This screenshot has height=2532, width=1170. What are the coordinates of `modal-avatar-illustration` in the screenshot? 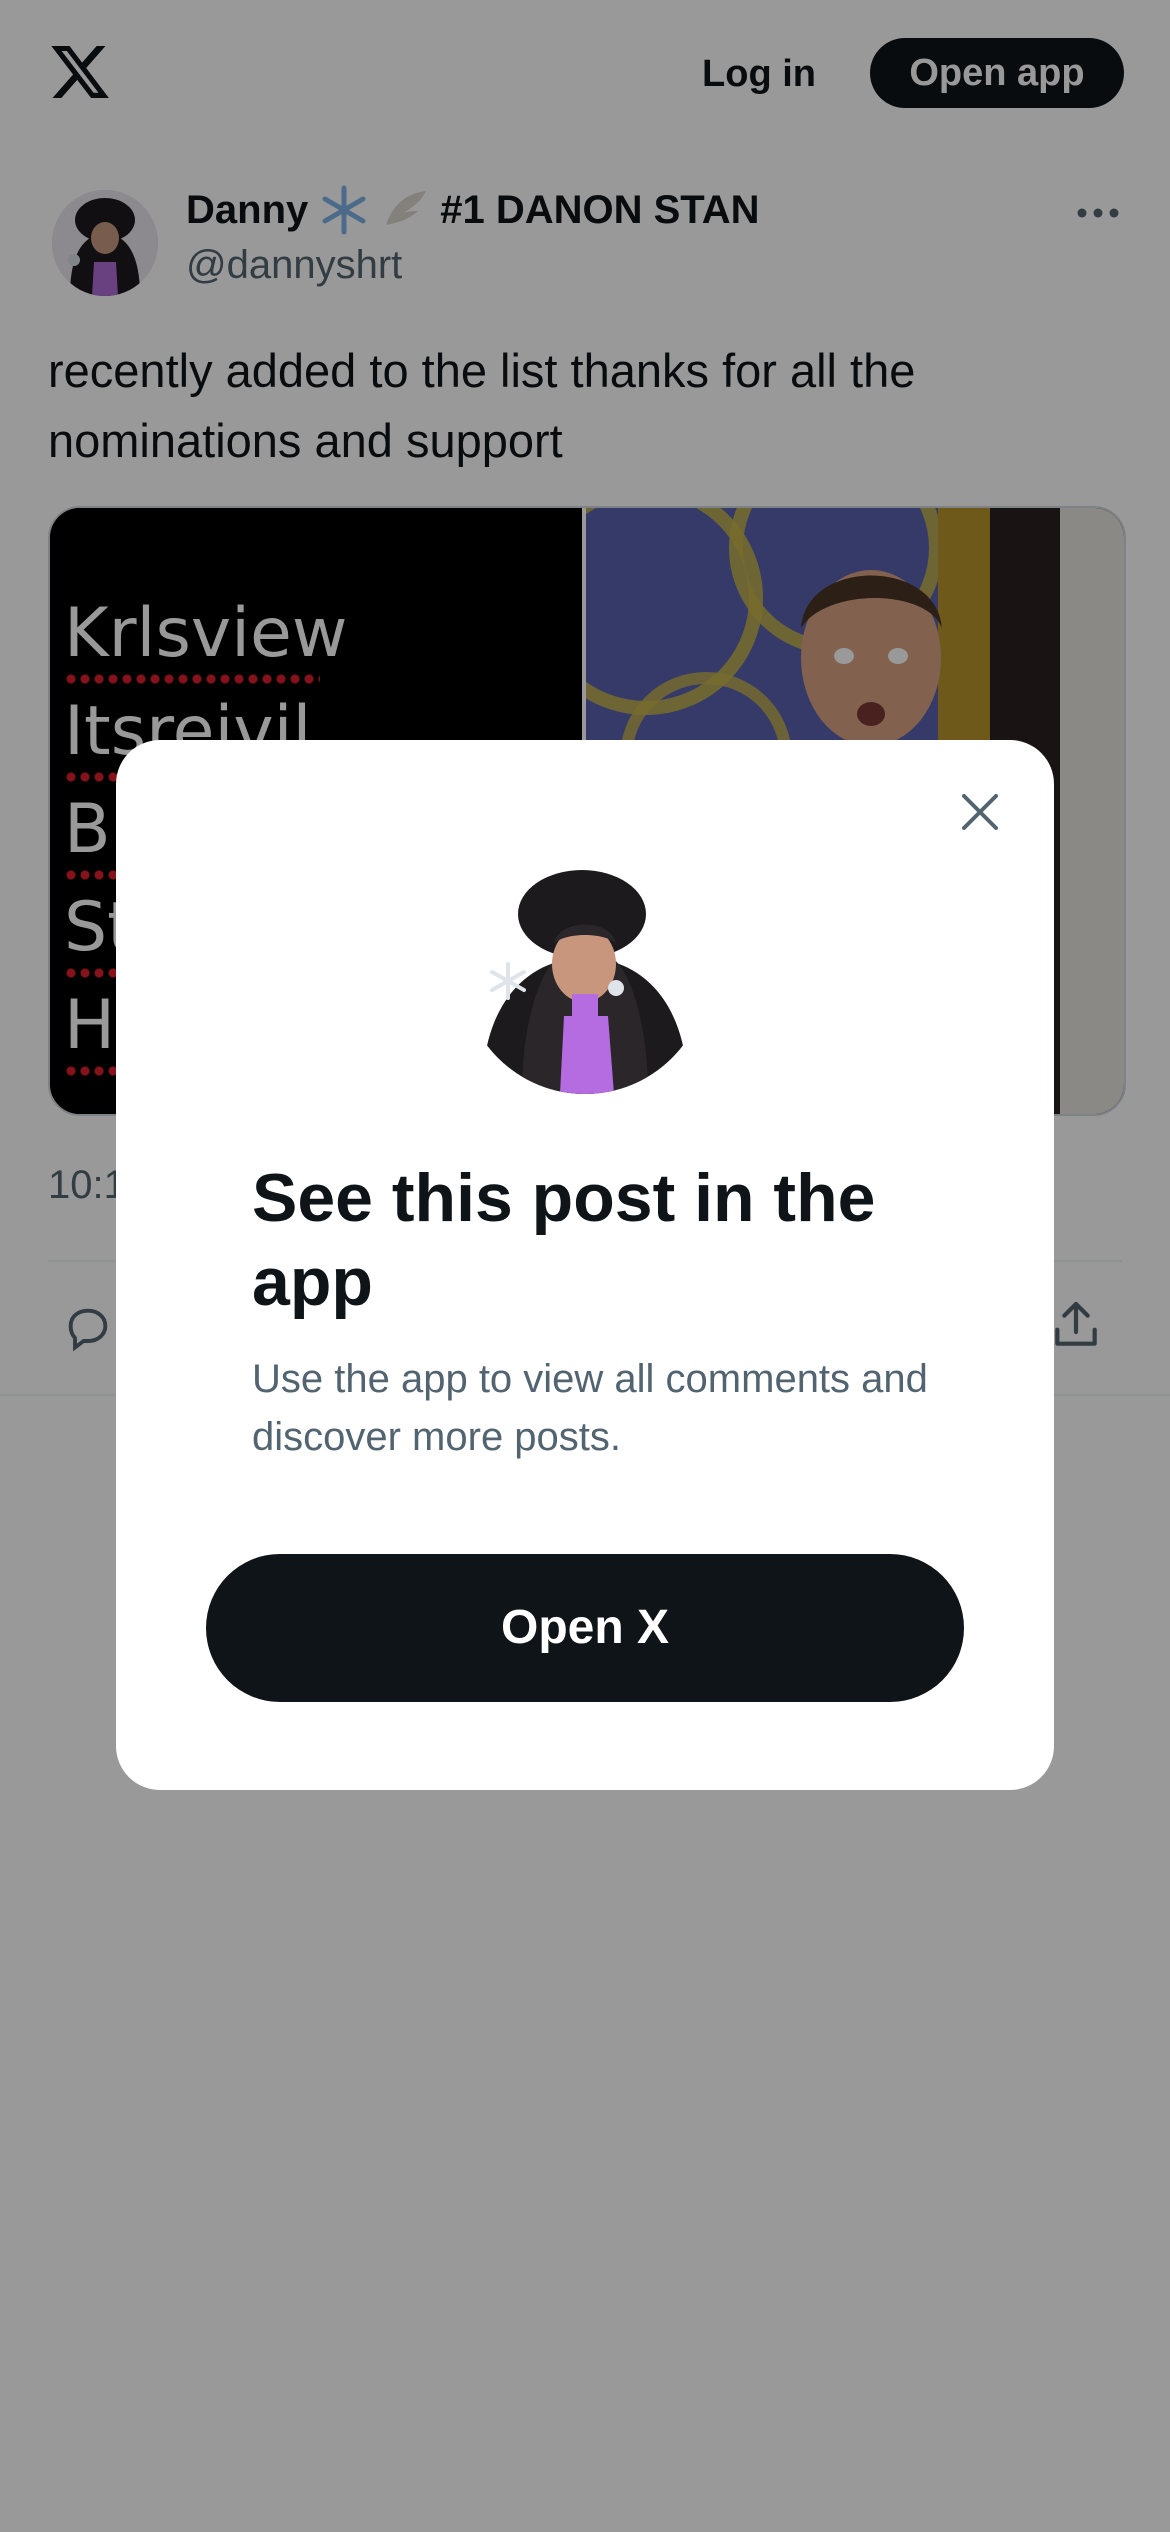 It's located at (585, 971).